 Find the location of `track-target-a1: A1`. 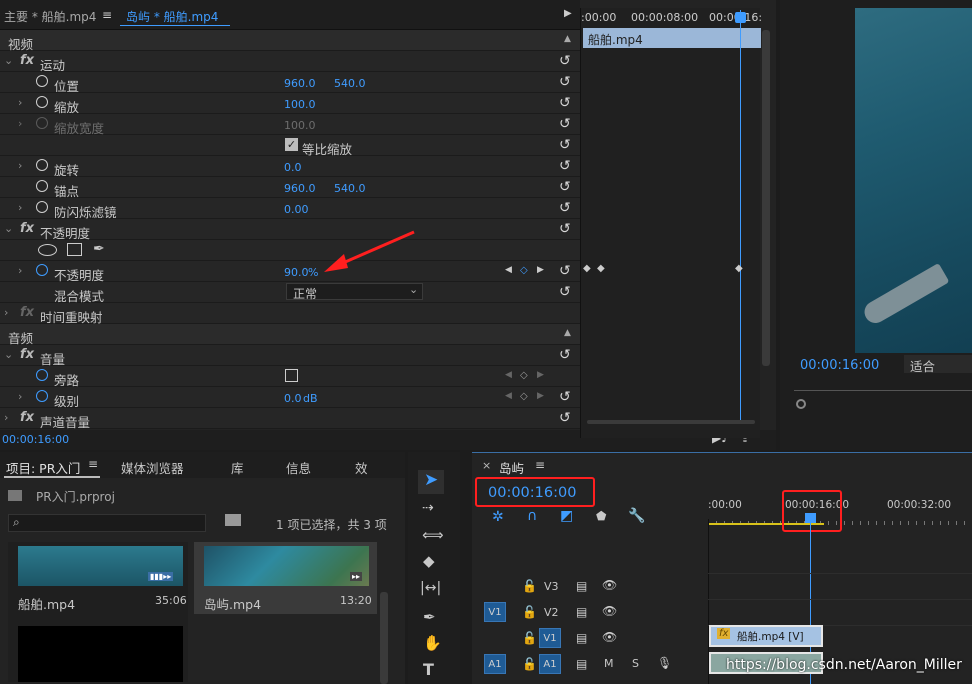

track-target-a1: A1 is located at coordinates (550, 664).